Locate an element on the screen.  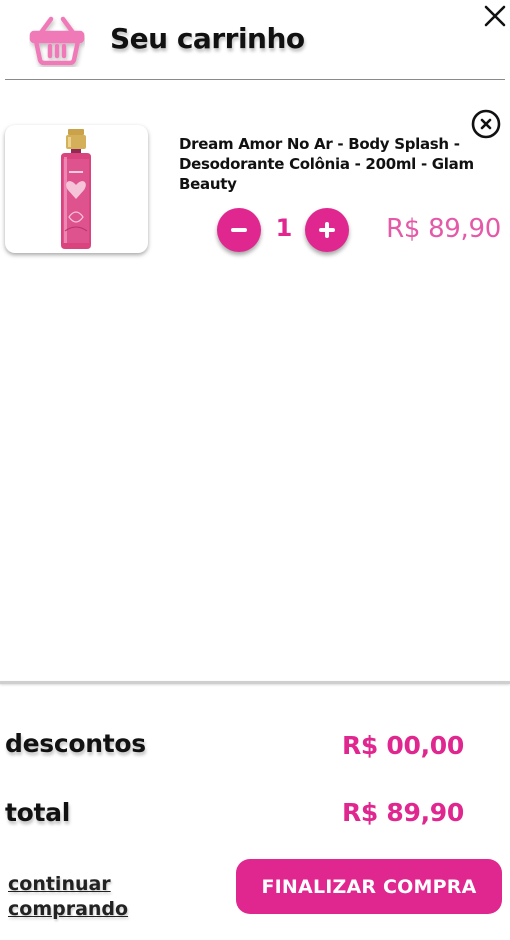
footer-divider is located at coordinates (255, 682).